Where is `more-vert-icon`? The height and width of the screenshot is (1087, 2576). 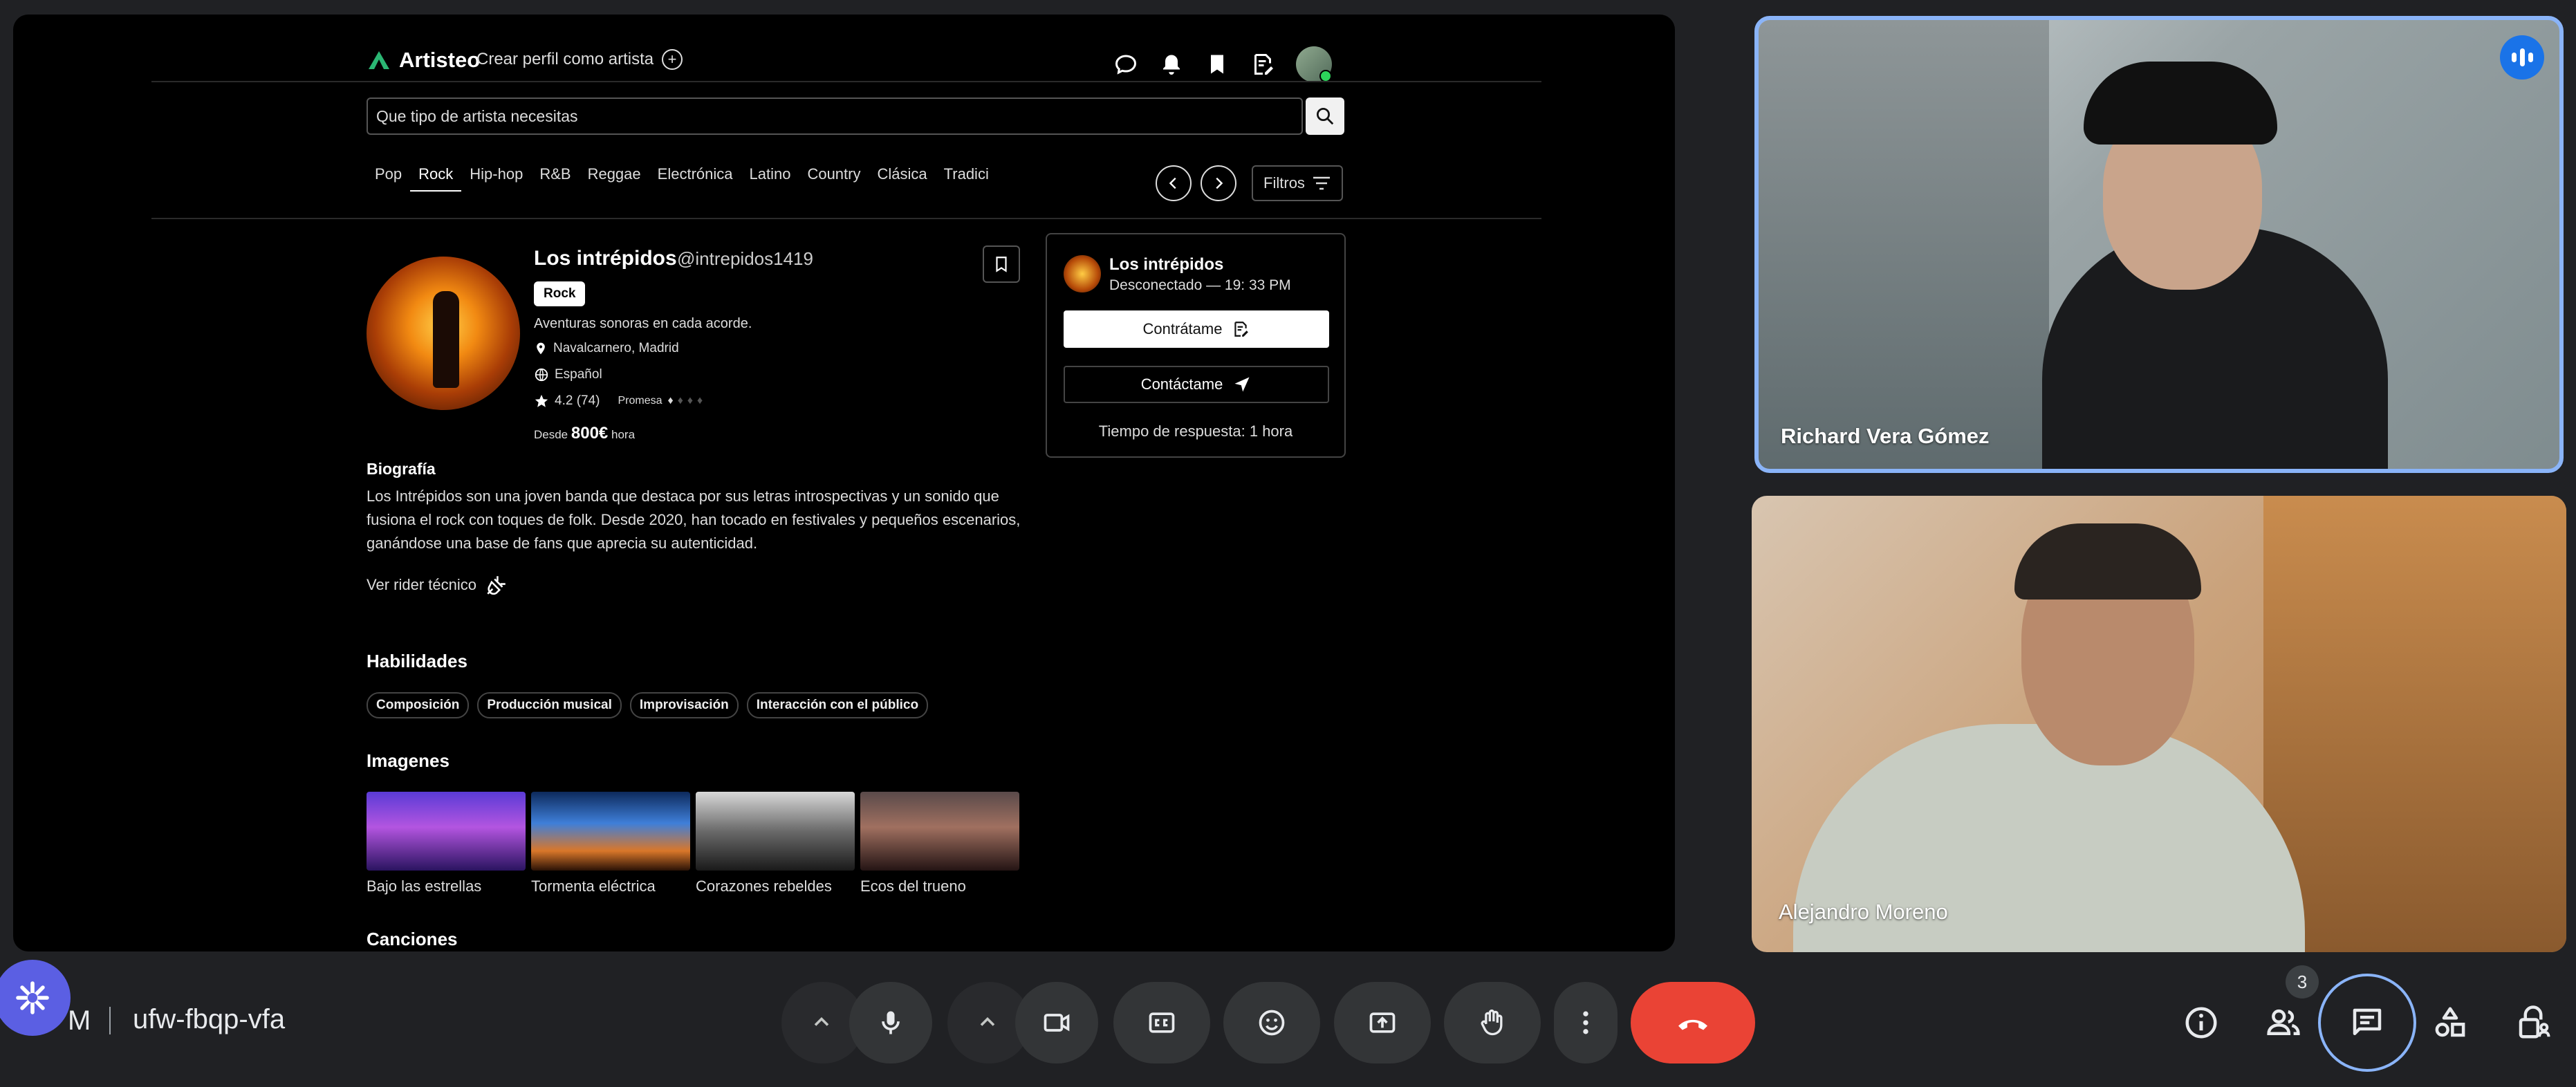 more-vert-icon is located at coordinates (1586, 1022).